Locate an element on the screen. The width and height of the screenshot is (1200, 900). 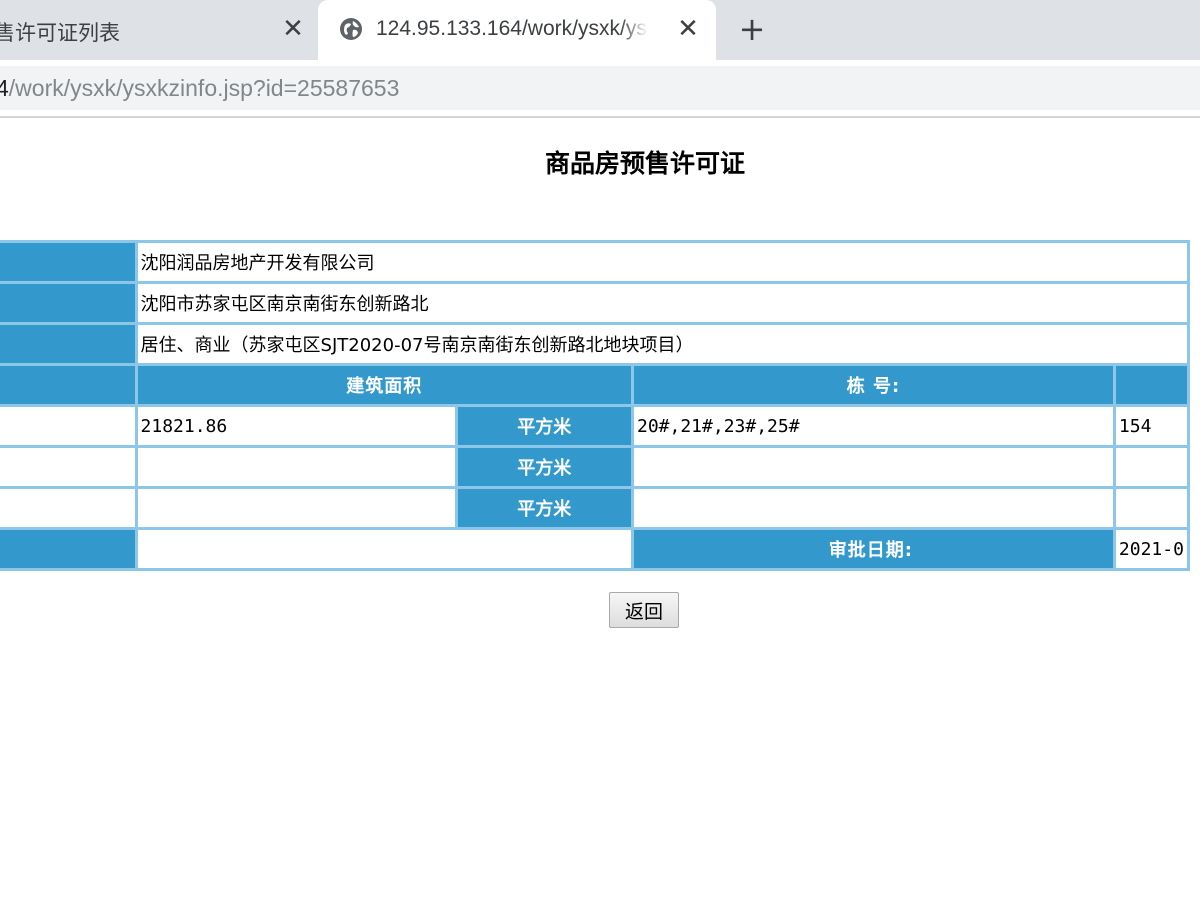
globe-icon is located at coordinates (351, 29).